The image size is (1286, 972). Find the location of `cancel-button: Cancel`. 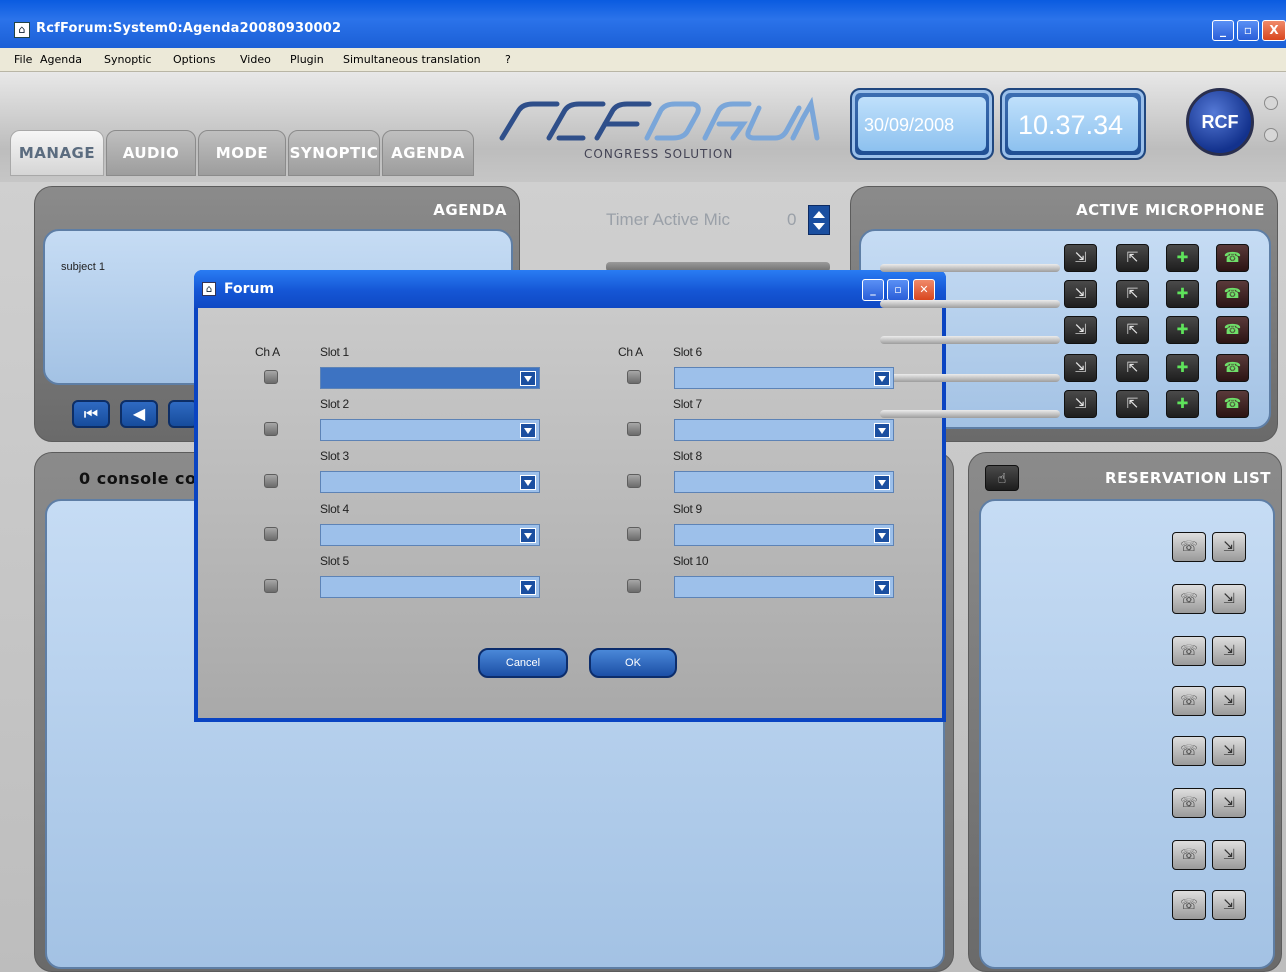

cancel-button: Cancel is located at coordinates (523, 663).